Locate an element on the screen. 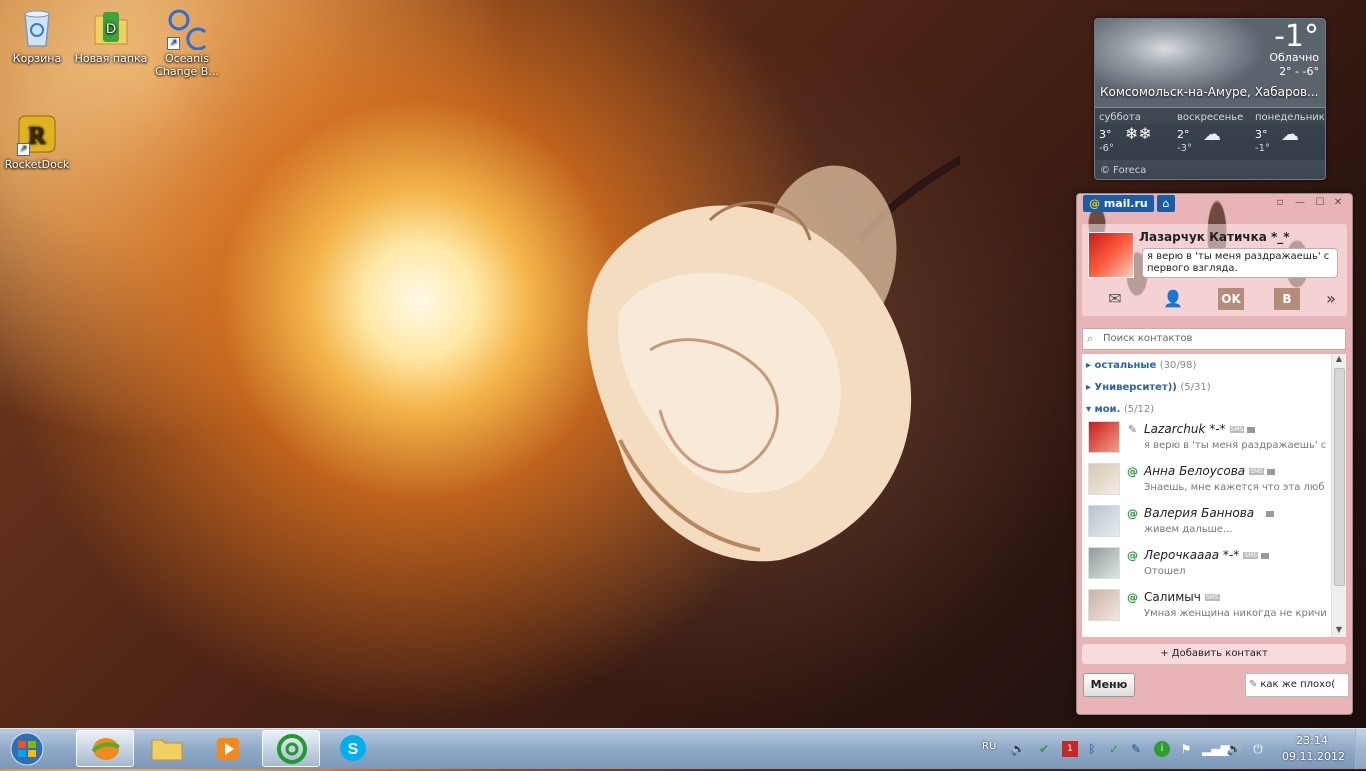 The image size is (1366, 771). mail-icon: ✉ is located at coordinates (1115, 299).